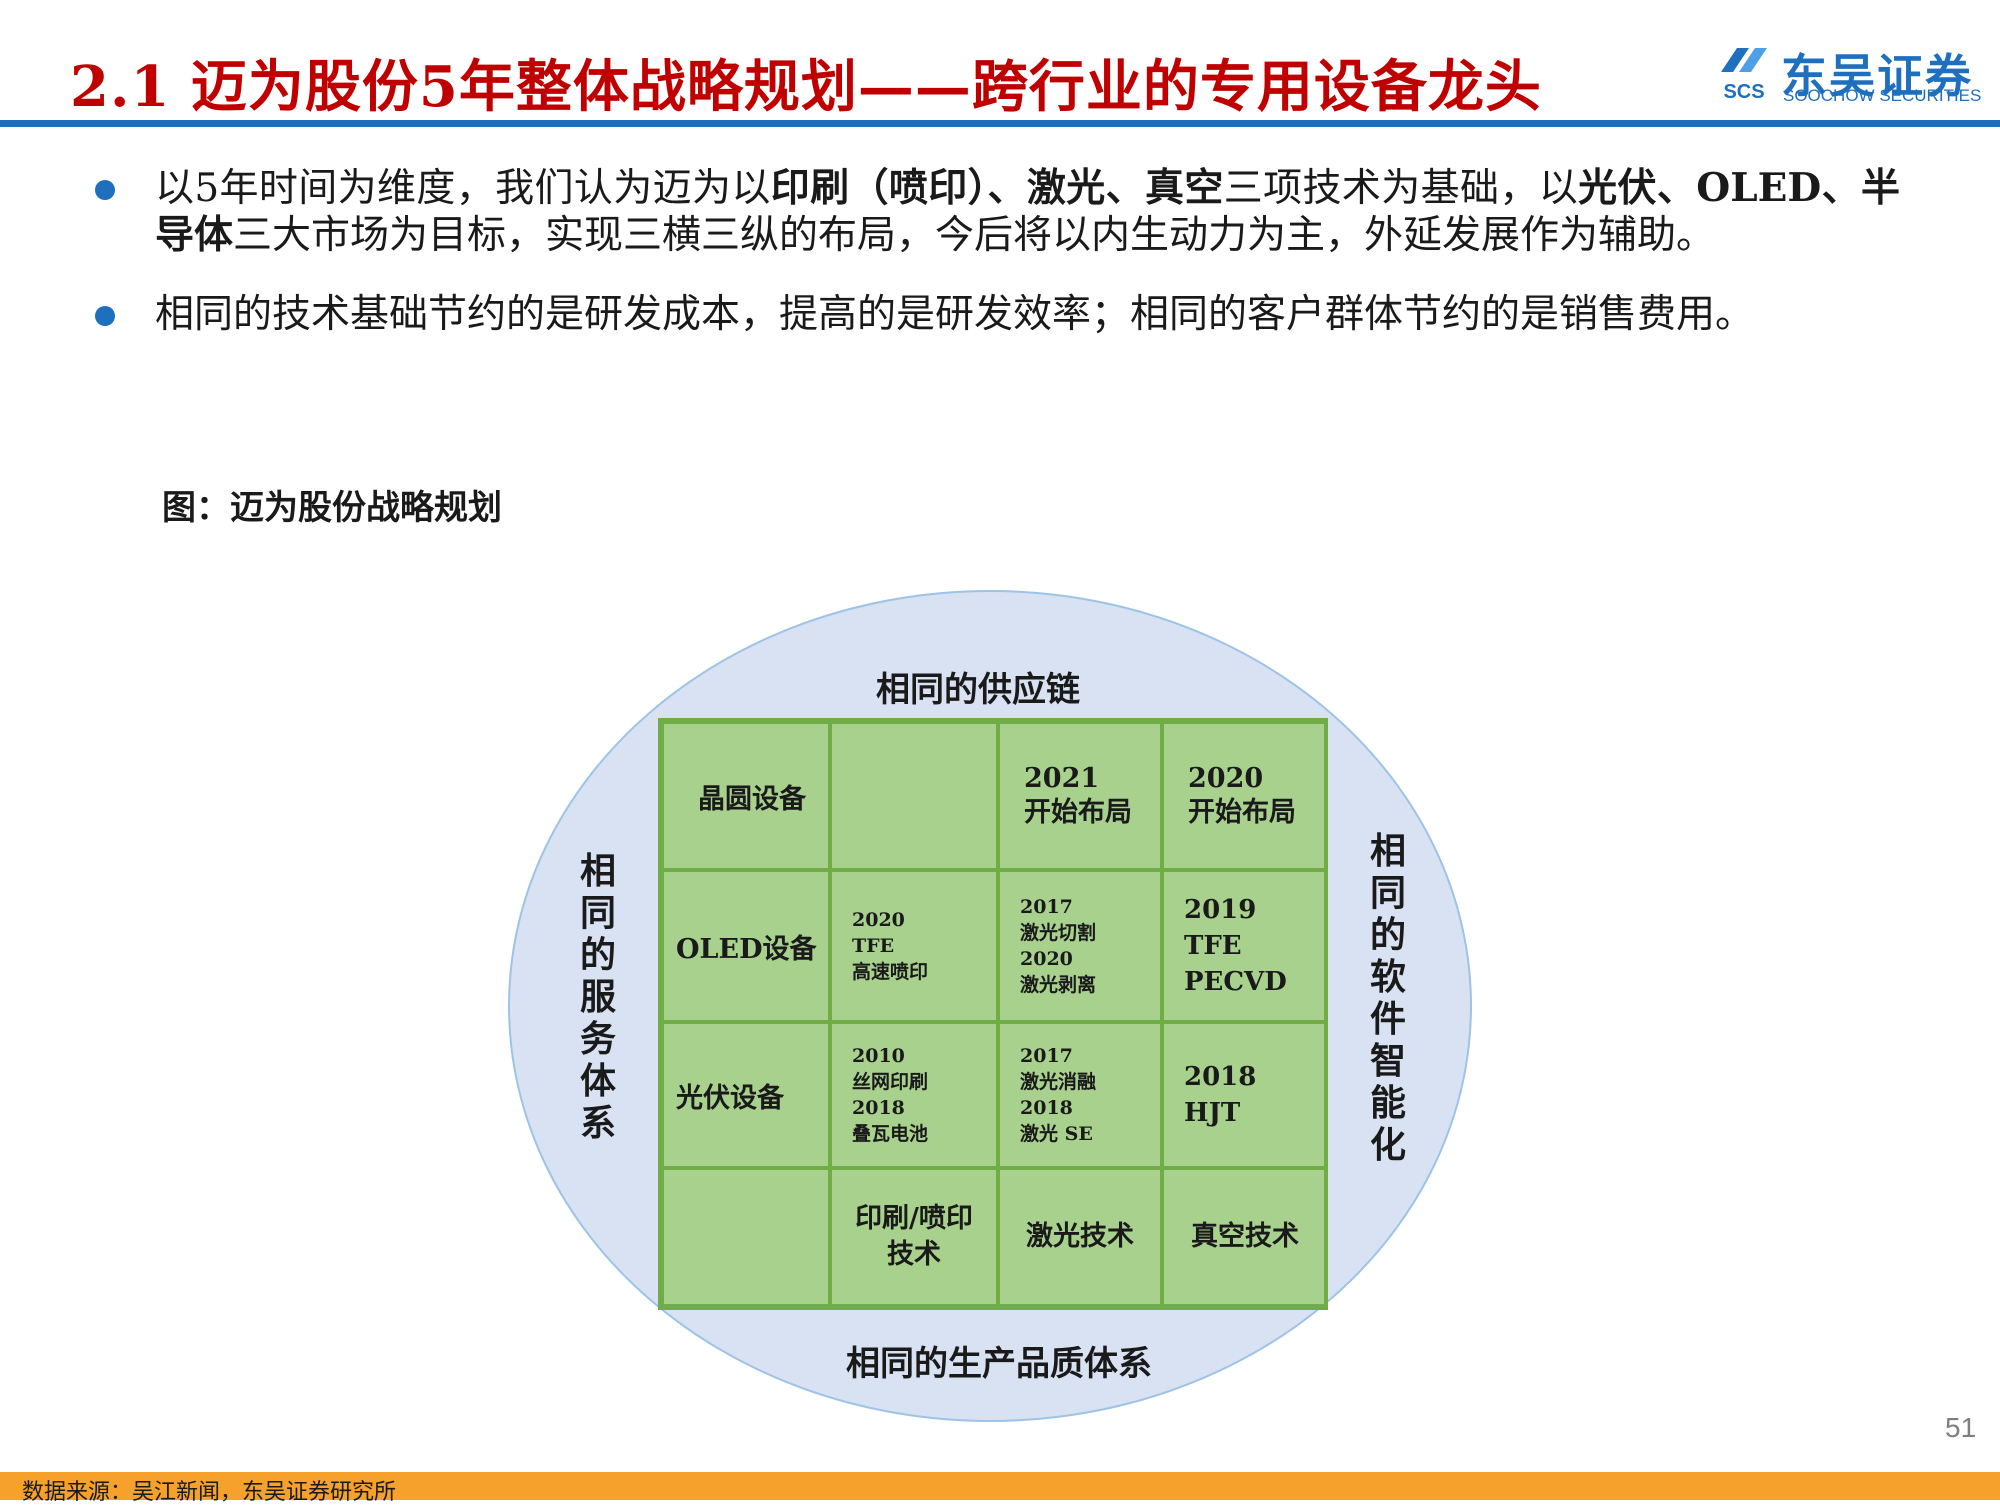 This screenshot has width=2000, height=1506. Describe the element at coordinates (1080, 946) in the screenshot. I see `matrix-cell: 2017 激光切割 2020 激光剥离` at that location.